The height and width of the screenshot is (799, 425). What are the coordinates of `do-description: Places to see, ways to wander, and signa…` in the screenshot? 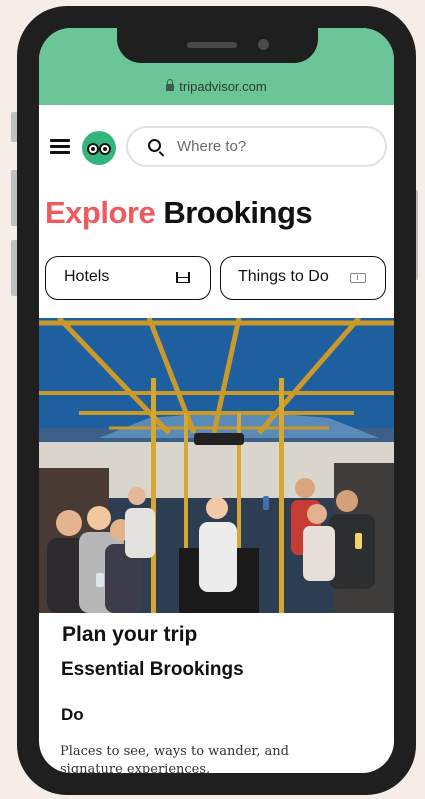 It's located at (174, 758).